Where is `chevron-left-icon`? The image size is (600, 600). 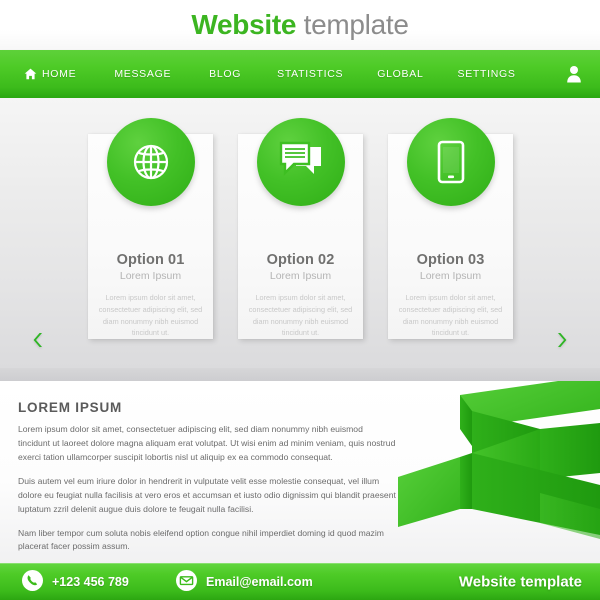 chevron-left-icon is located at coordinates (37, 340).